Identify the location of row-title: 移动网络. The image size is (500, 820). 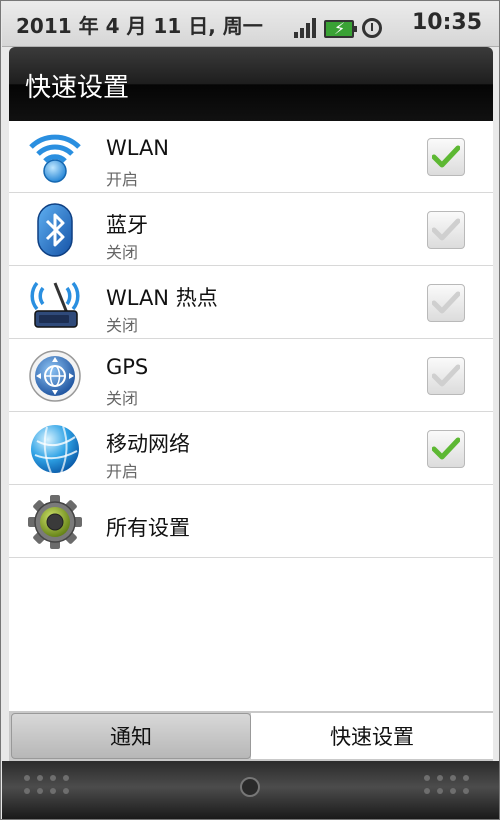
(148, 444).